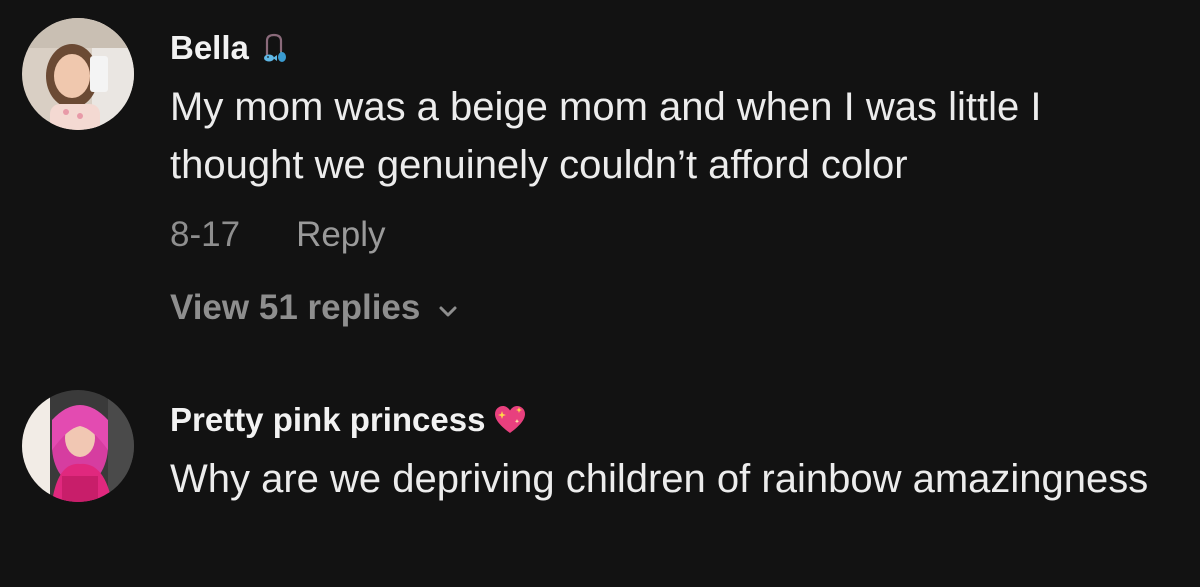  Describe the element at coordinates (510, 420) in the screenshot. I see `sparkling-heart-icon` at that location.